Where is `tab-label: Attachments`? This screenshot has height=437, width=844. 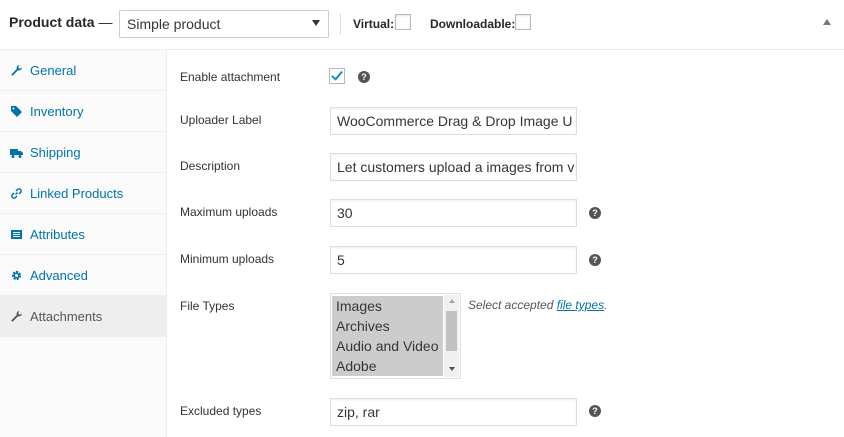 tab-label: Attachments is located at coordinates (66, 316).